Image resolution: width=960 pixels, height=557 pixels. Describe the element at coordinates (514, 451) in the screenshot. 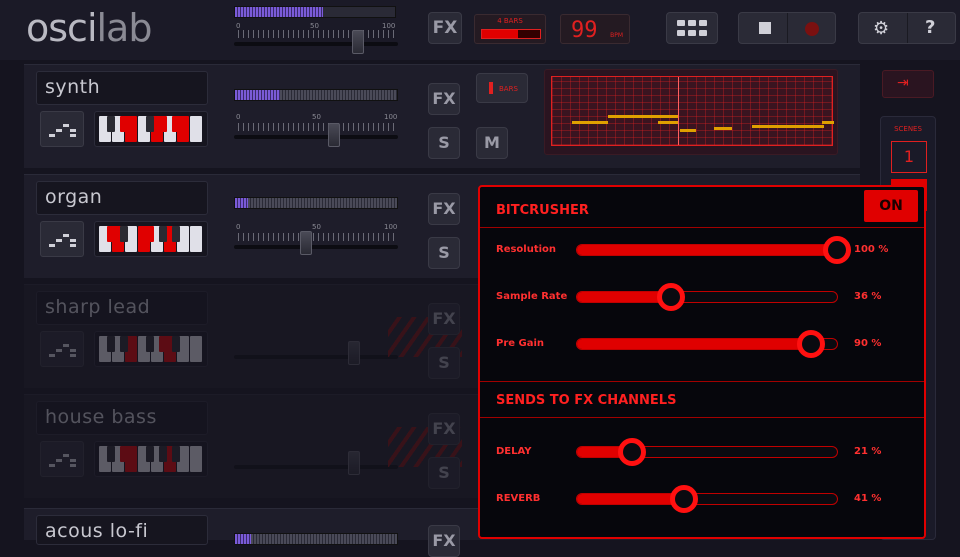

I see `delay-label: DELAY` at that location.